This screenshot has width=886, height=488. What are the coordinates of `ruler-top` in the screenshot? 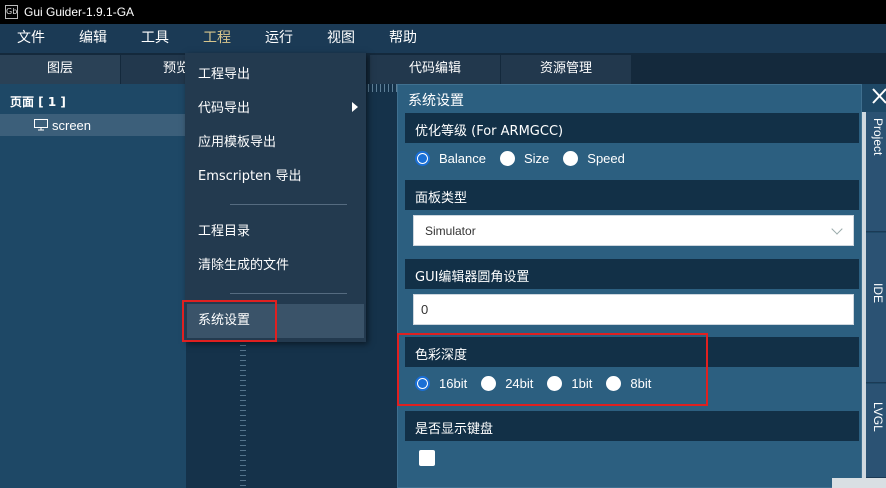 It's located at (383, 88).